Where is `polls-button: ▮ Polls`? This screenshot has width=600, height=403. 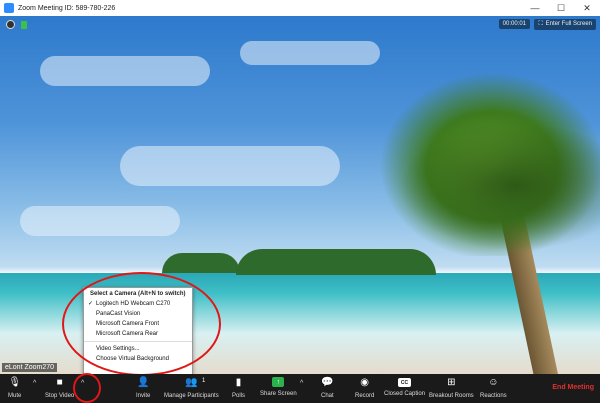 polls-button: ▮ Polls is located at coordinates (238, 388).